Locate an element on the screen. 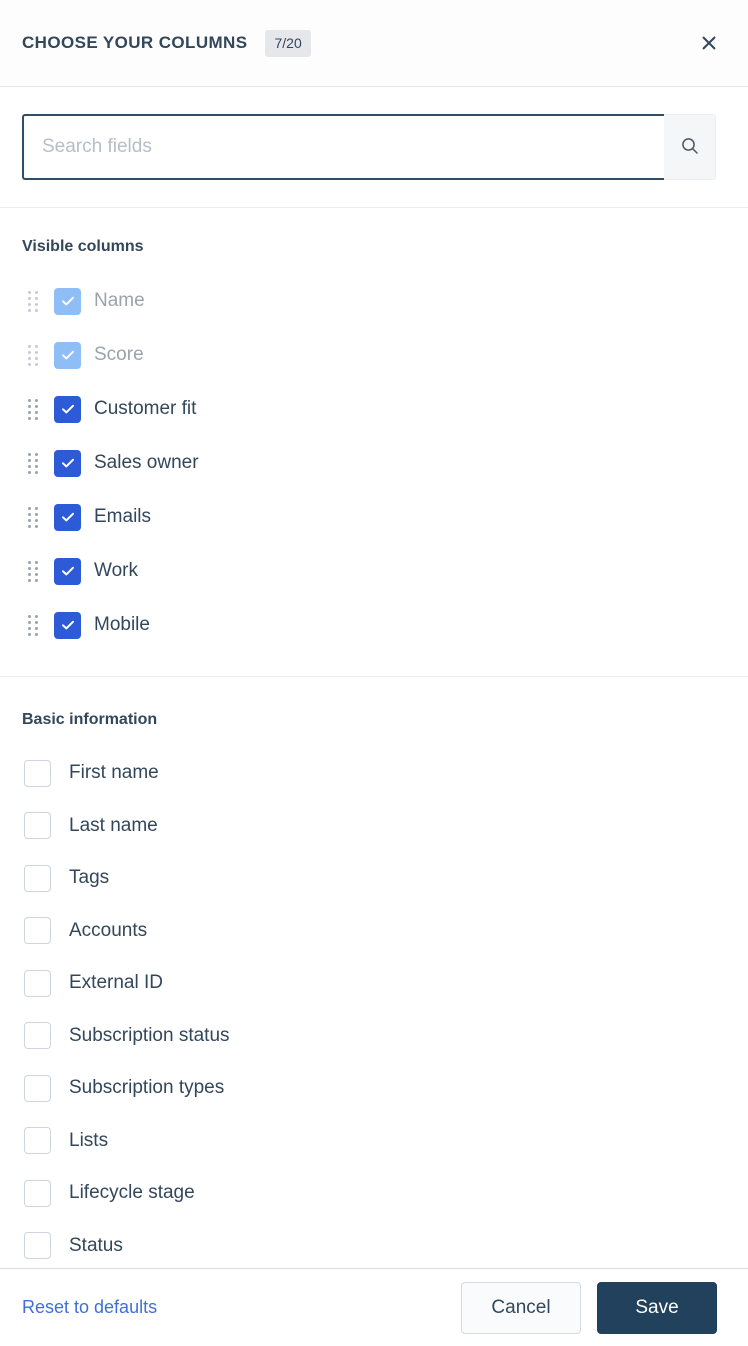 This screenshot has height=1346, width=748. list-item-label: Lists is located at coordinates (89, 1140).